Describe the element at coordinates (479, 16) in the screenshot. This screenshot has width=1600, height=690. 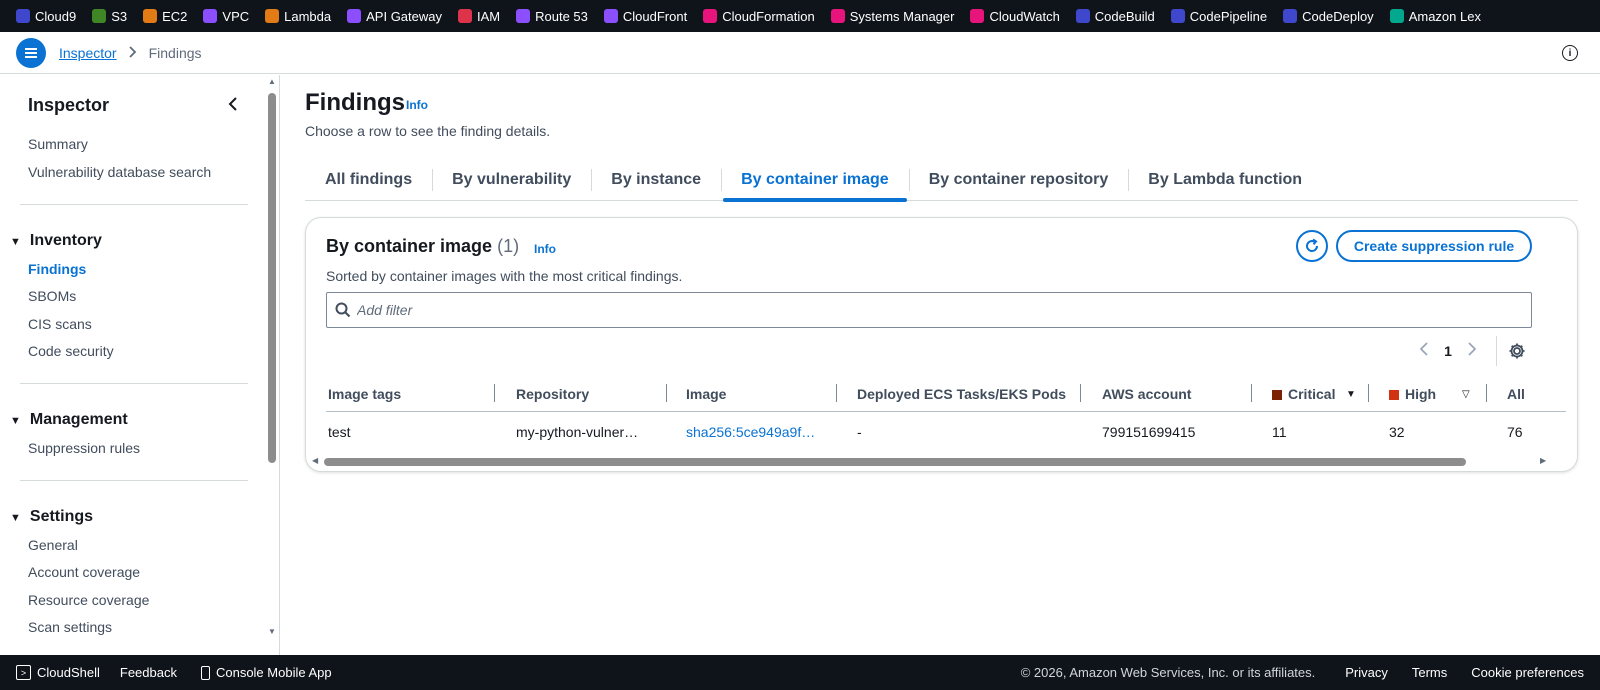
I see `favorite-iam: IAM` at that location.